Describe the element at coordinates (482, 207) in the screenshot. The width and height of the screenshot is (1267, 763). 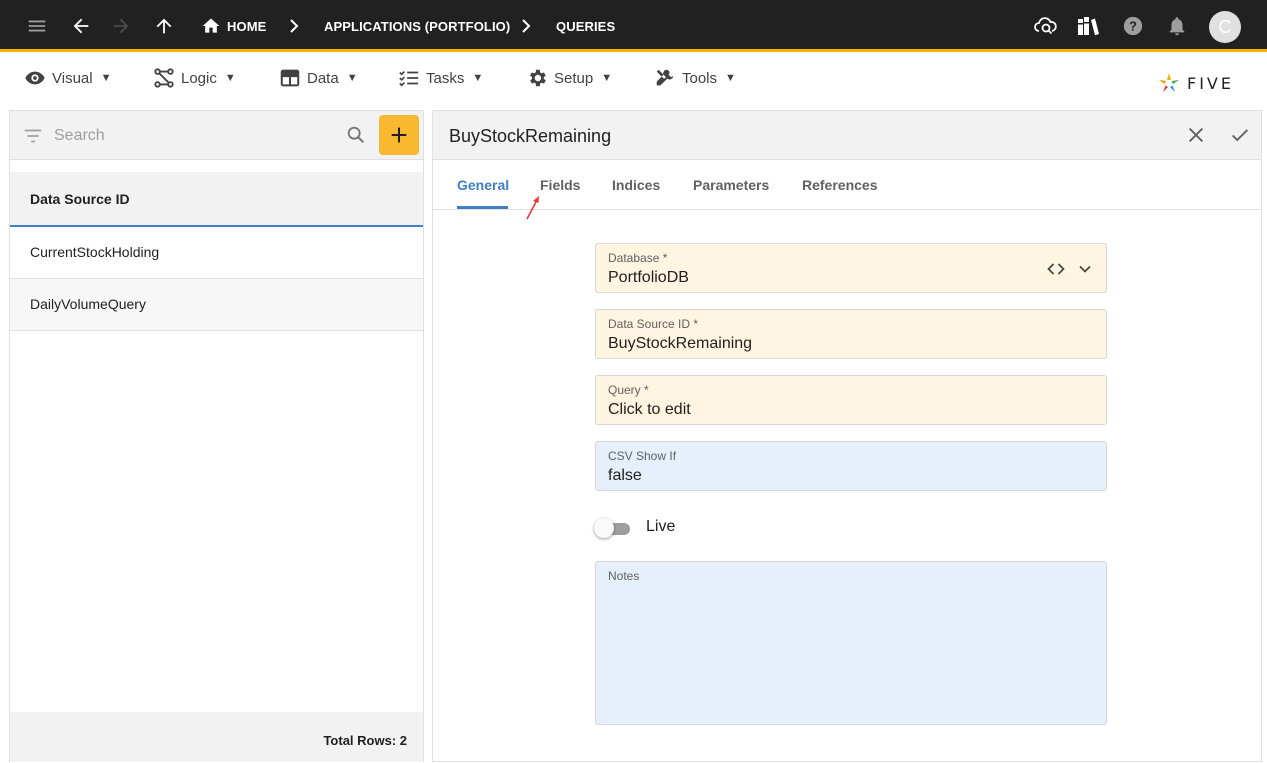
I see `active-tab-indicator` at that location.